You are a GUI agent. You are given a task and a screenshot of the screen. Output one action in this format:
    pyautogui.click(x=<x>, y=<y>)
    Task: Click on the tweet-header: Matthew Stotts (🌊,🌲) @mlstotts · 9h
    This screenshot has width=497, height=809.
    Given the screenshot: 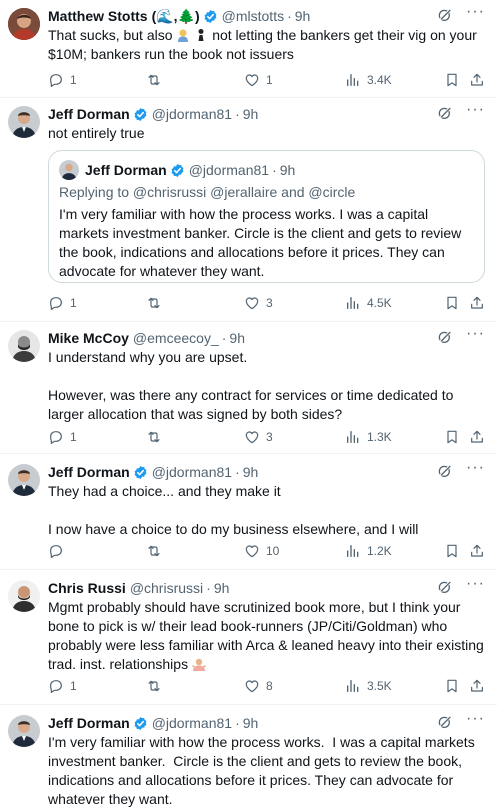 What is the action you would take?
    pyautogui.click(x=272, y=16)
    